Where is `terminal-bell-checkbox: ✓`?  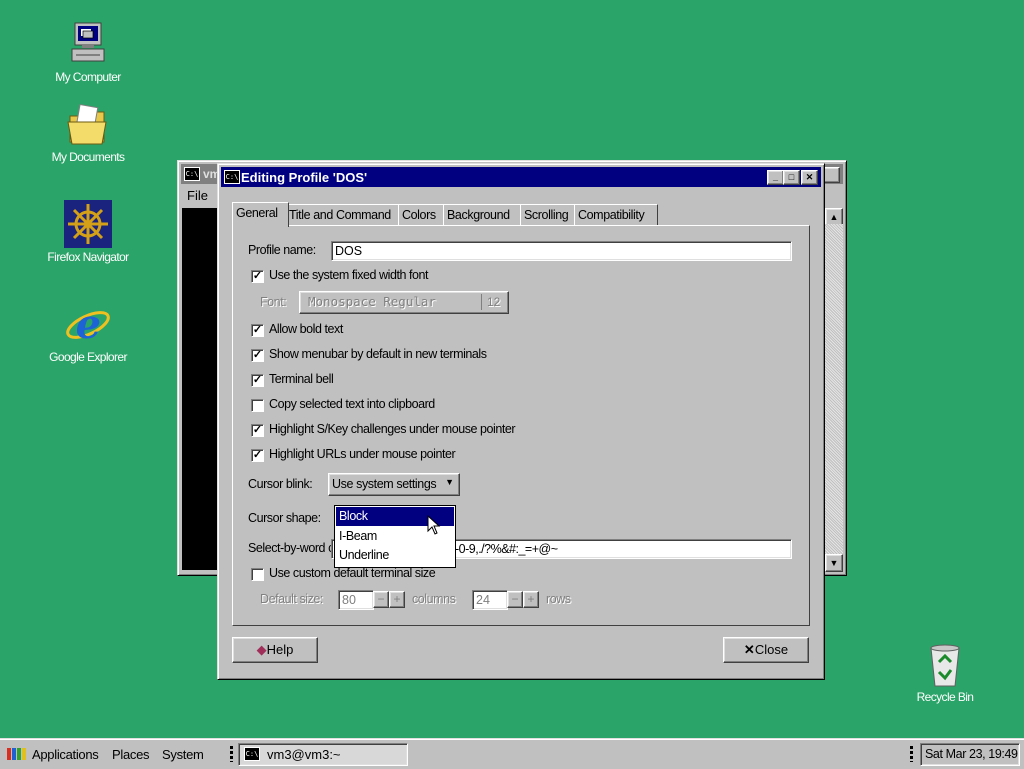 terminal-bell-checkbox: ✓ is located at coordinates (257, 380).